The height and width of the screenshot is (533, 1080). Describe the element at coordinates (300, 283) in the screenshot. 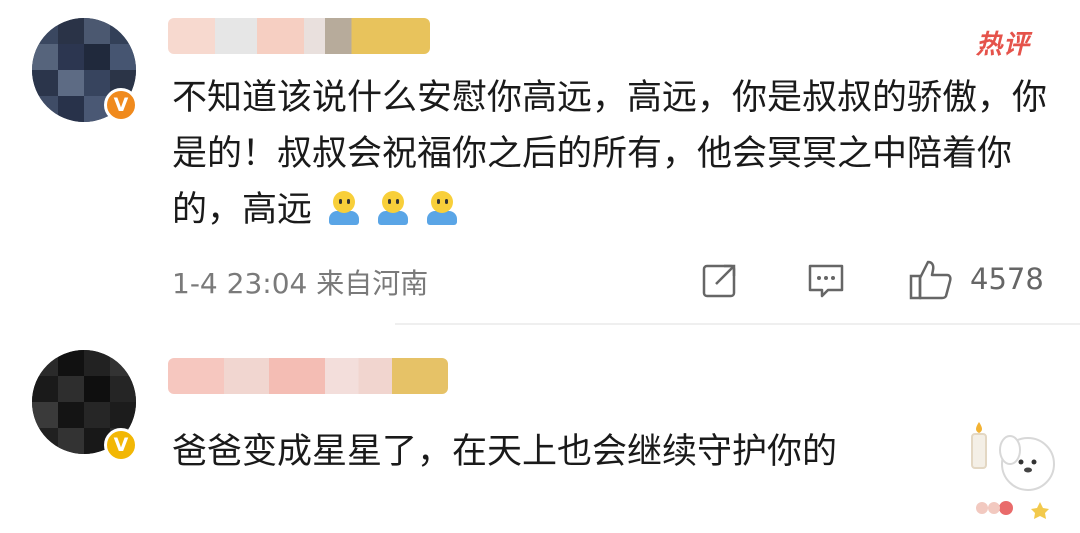

I see `comment-meta: 1-4 23:04 来自河南` at that location.